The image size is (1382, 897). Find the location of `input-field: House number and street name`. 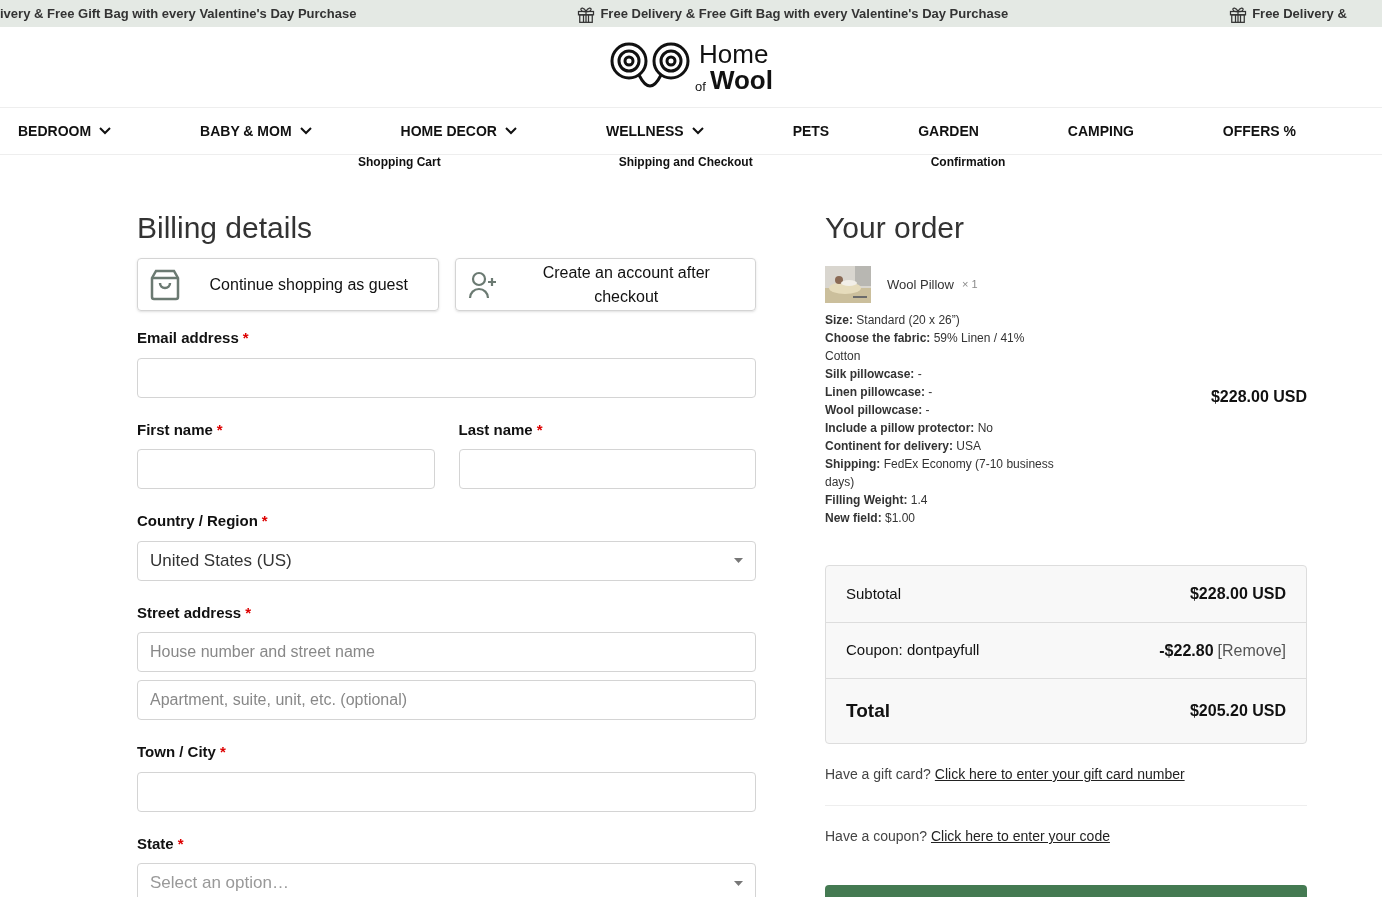

input-field: House number and street name is located at coordinates (446, 652).